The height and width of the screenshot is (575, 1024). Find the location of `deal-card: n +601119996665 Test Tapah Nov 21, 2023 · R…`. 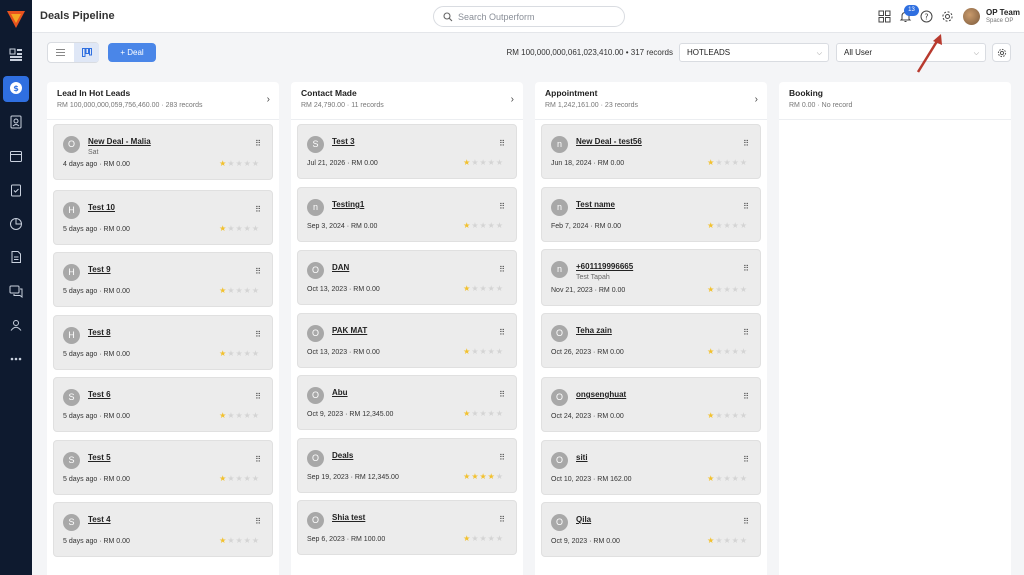

deal-card: n +601119996665 Test Tapah Nov 21, 2023 · R… is located at coordinates (651, 277).